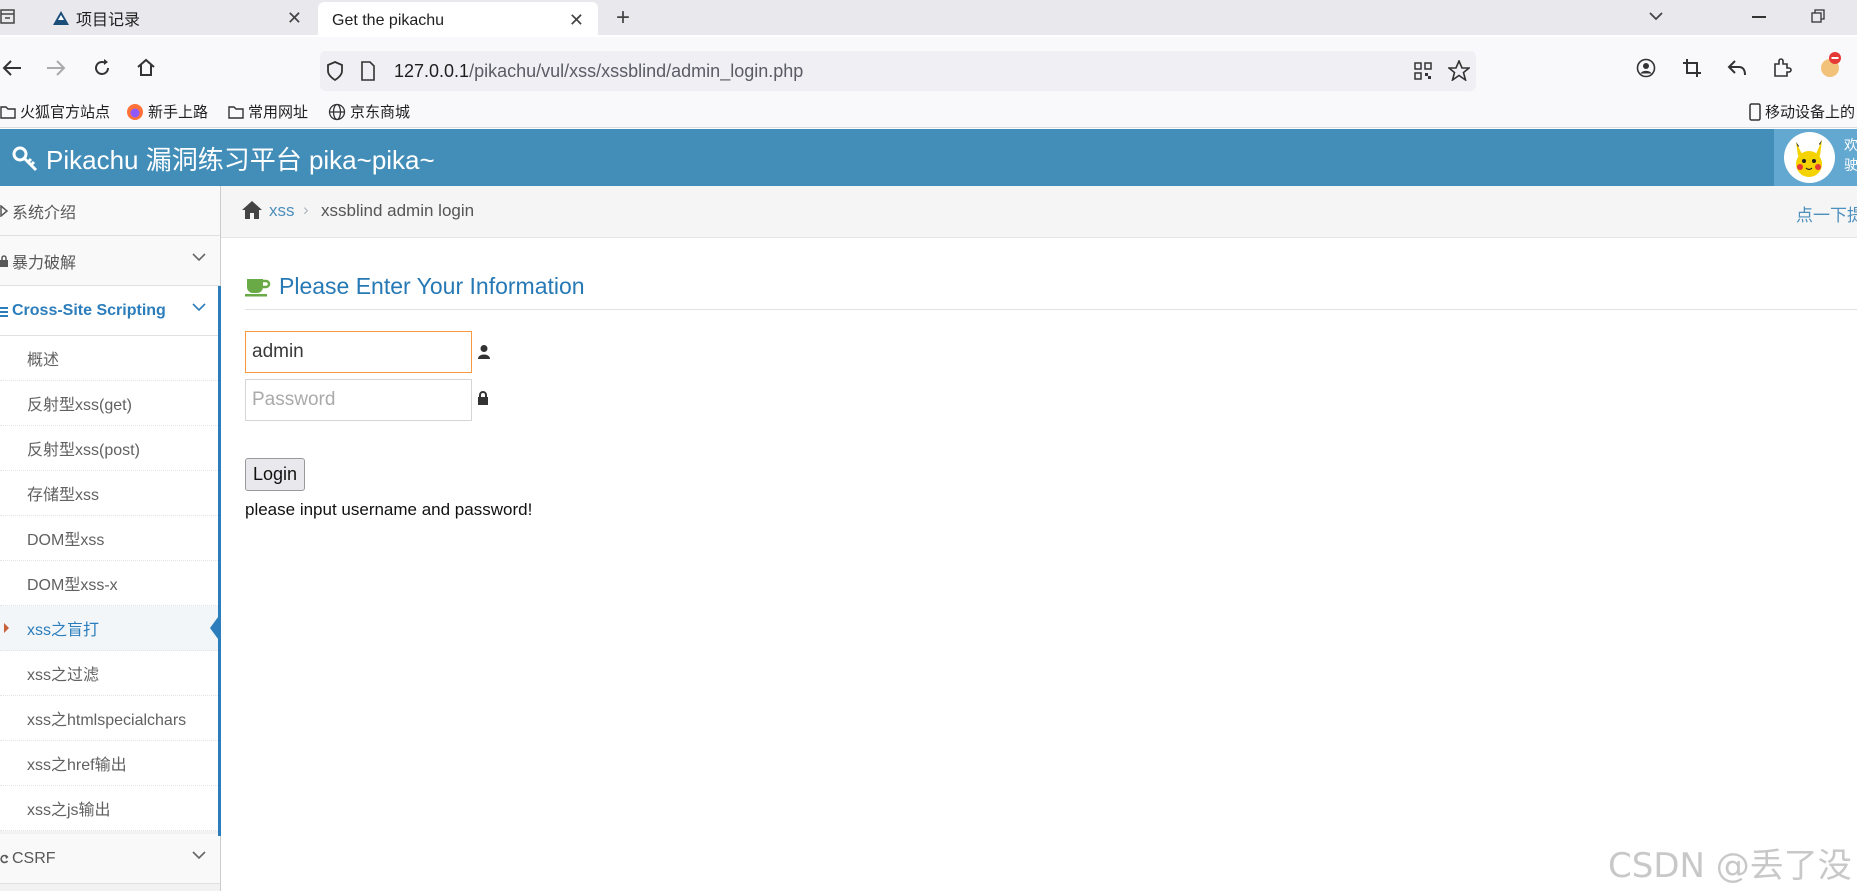  I want to click on user-menu: 欢驶, so click(1815, 157).